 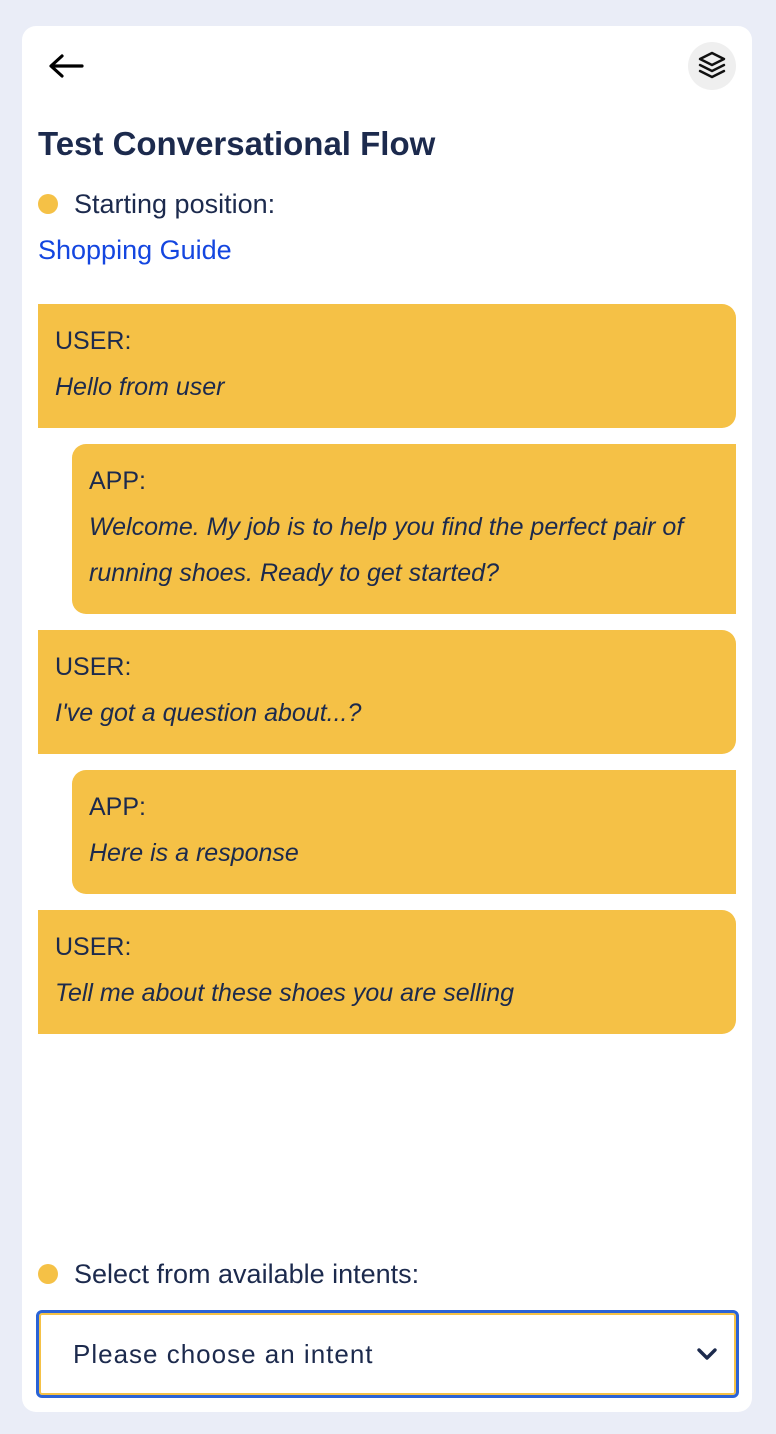 What do you see at coordinates (175, 204) in the screenshot?
I see `starting-position-label: Starting position:` at bounding box center [175, 204].